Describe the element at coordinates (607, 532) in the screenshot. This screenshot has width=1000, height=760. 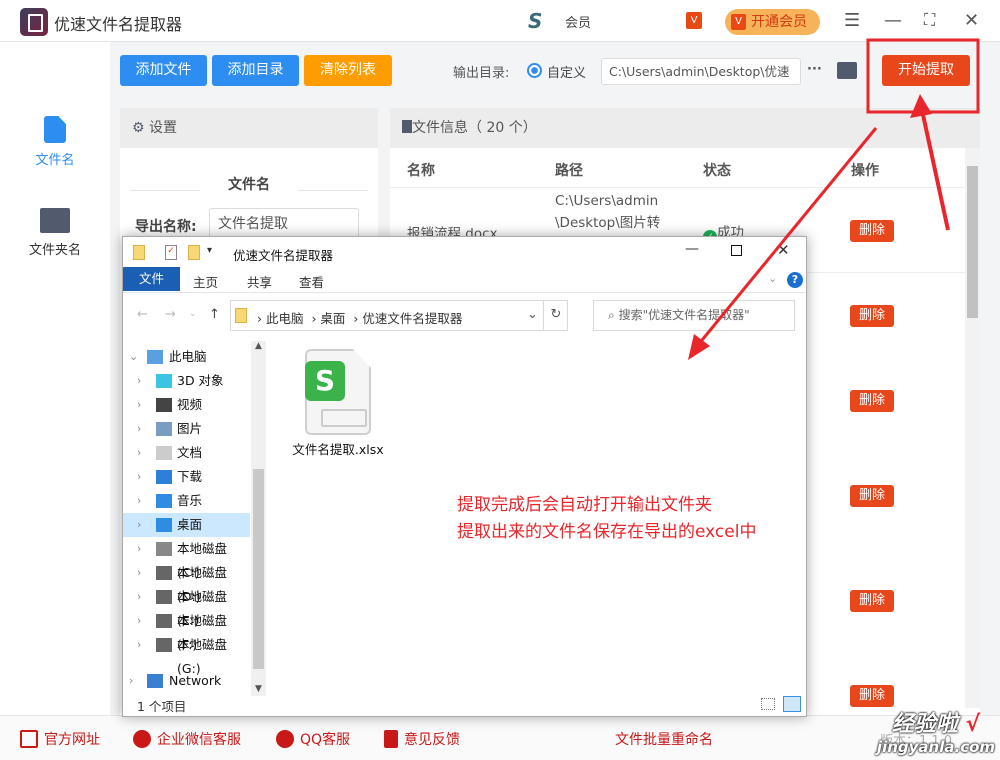
I see `annotation-line-2: 提取出来的文件名保存在导出的excel中` at that location.